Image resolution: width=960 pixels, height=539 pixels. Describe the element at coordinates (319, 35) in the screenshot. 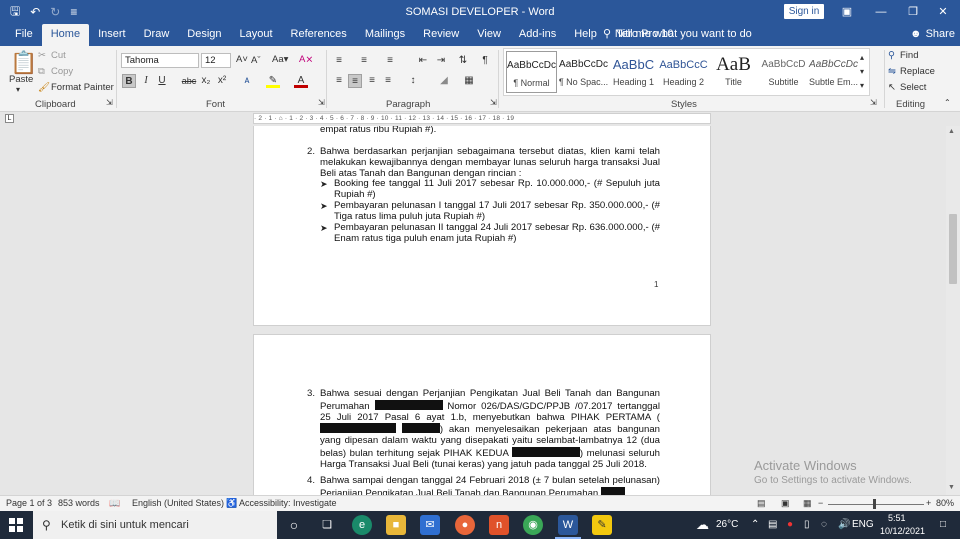

I see `tab-references: References` at that location.